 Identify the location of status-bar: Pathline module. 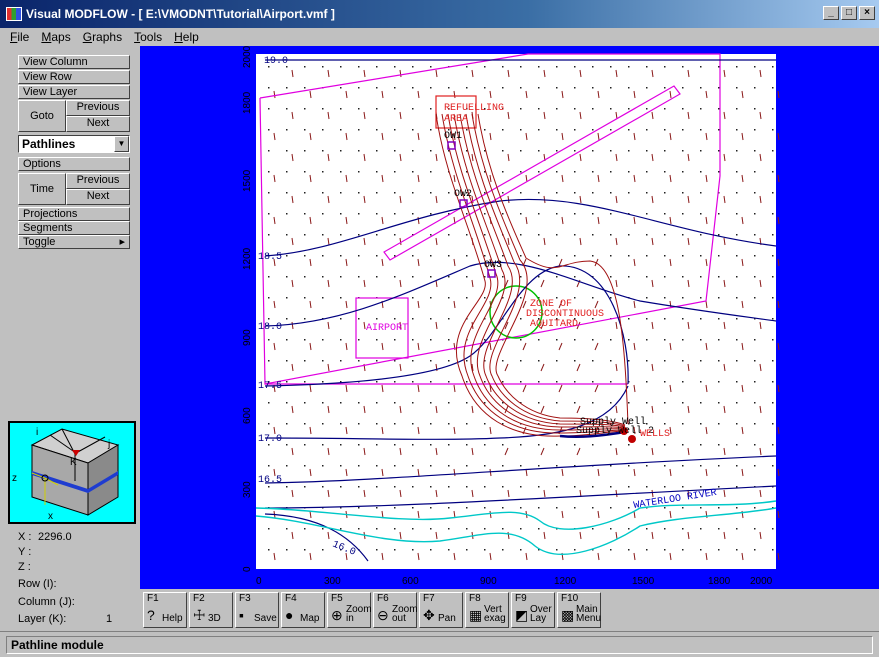
(439, 644).